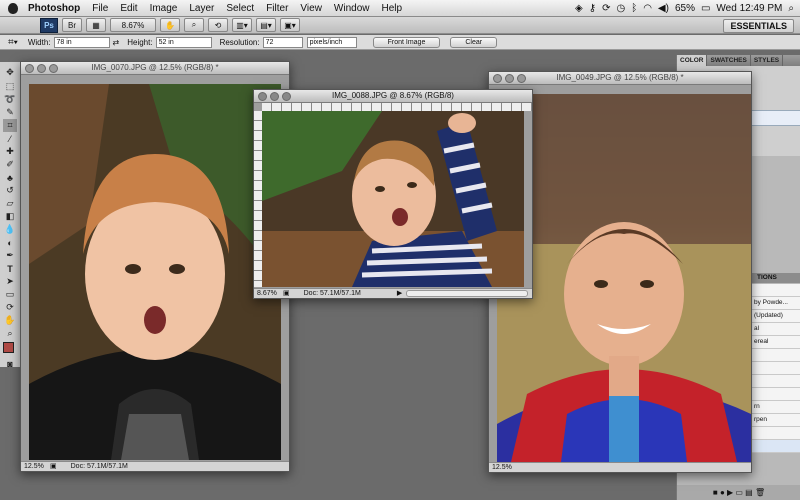  I want to click on tab-styles: STYLES, so click(767, 60).